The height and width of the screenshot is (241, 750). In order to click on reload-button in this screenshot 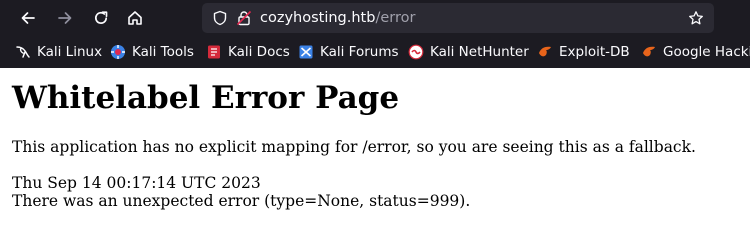, I will do `click(101, 18)`.